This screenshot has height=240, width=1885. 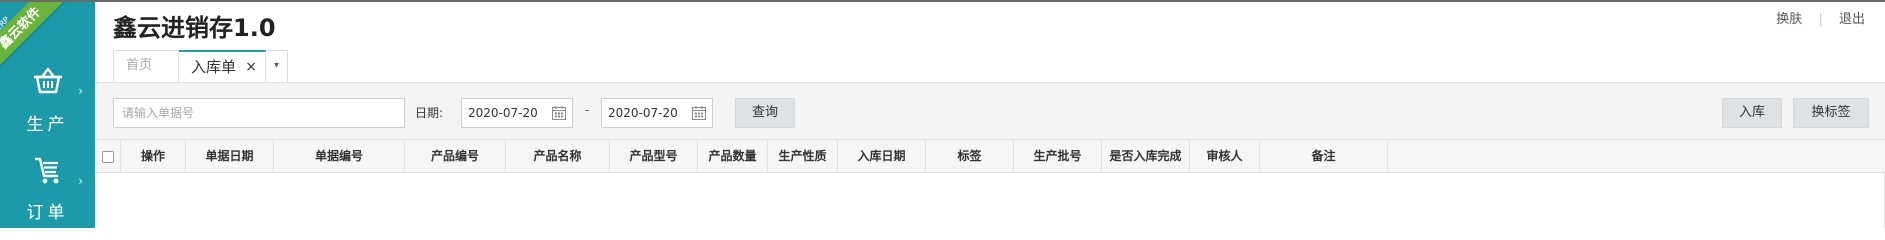 I want to click on date-start-value: 2020-07-20, so click(x=503, y=113).